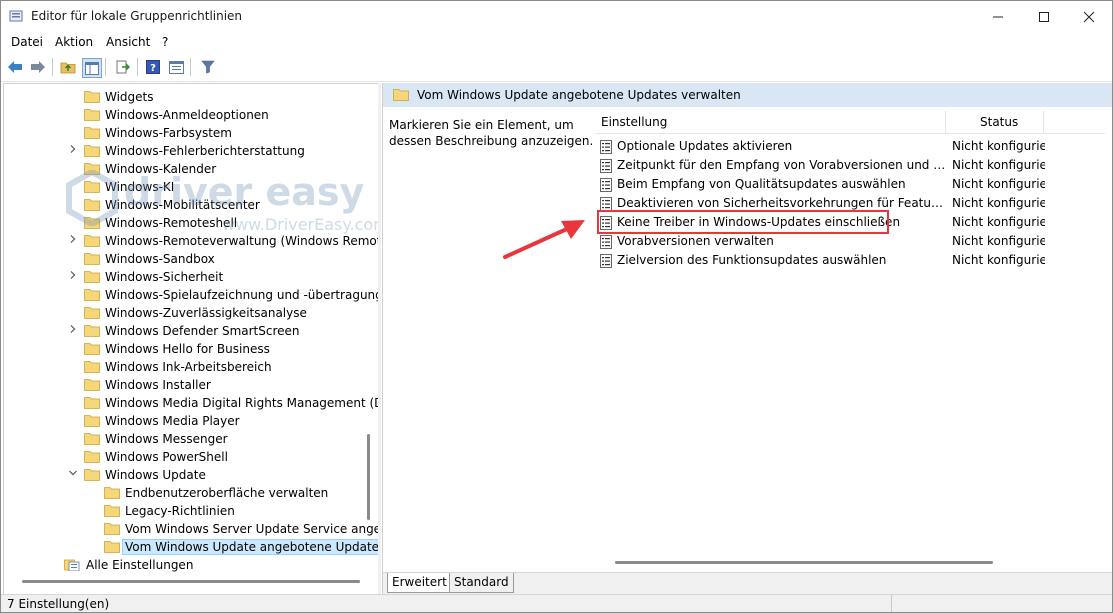 The width and height of the screenshot is (1113, 613). Describe the element at coordinates (186, 475) in the screenshot. I see `tree-item: Windows Update` at that location.